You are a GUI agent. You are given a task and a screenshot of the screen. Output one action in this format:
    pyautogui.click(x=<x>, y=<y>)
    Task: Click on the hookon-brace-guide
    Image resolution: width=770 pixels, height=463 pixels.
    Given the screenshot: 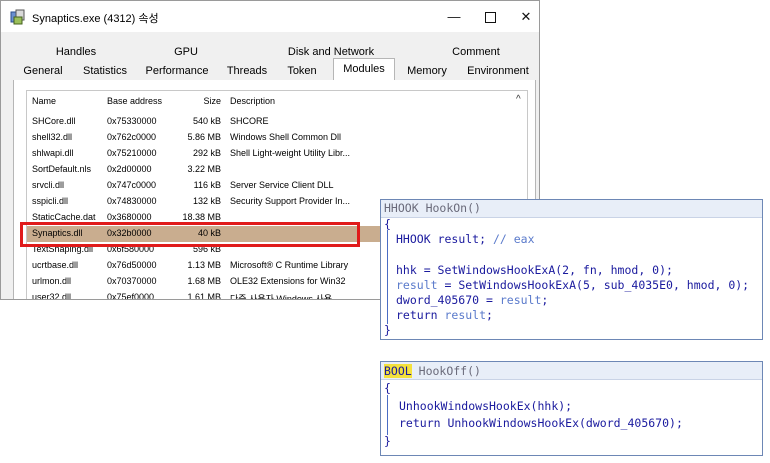 What is the action you would take?
    pyautogui.click(x=387, y=277)
    